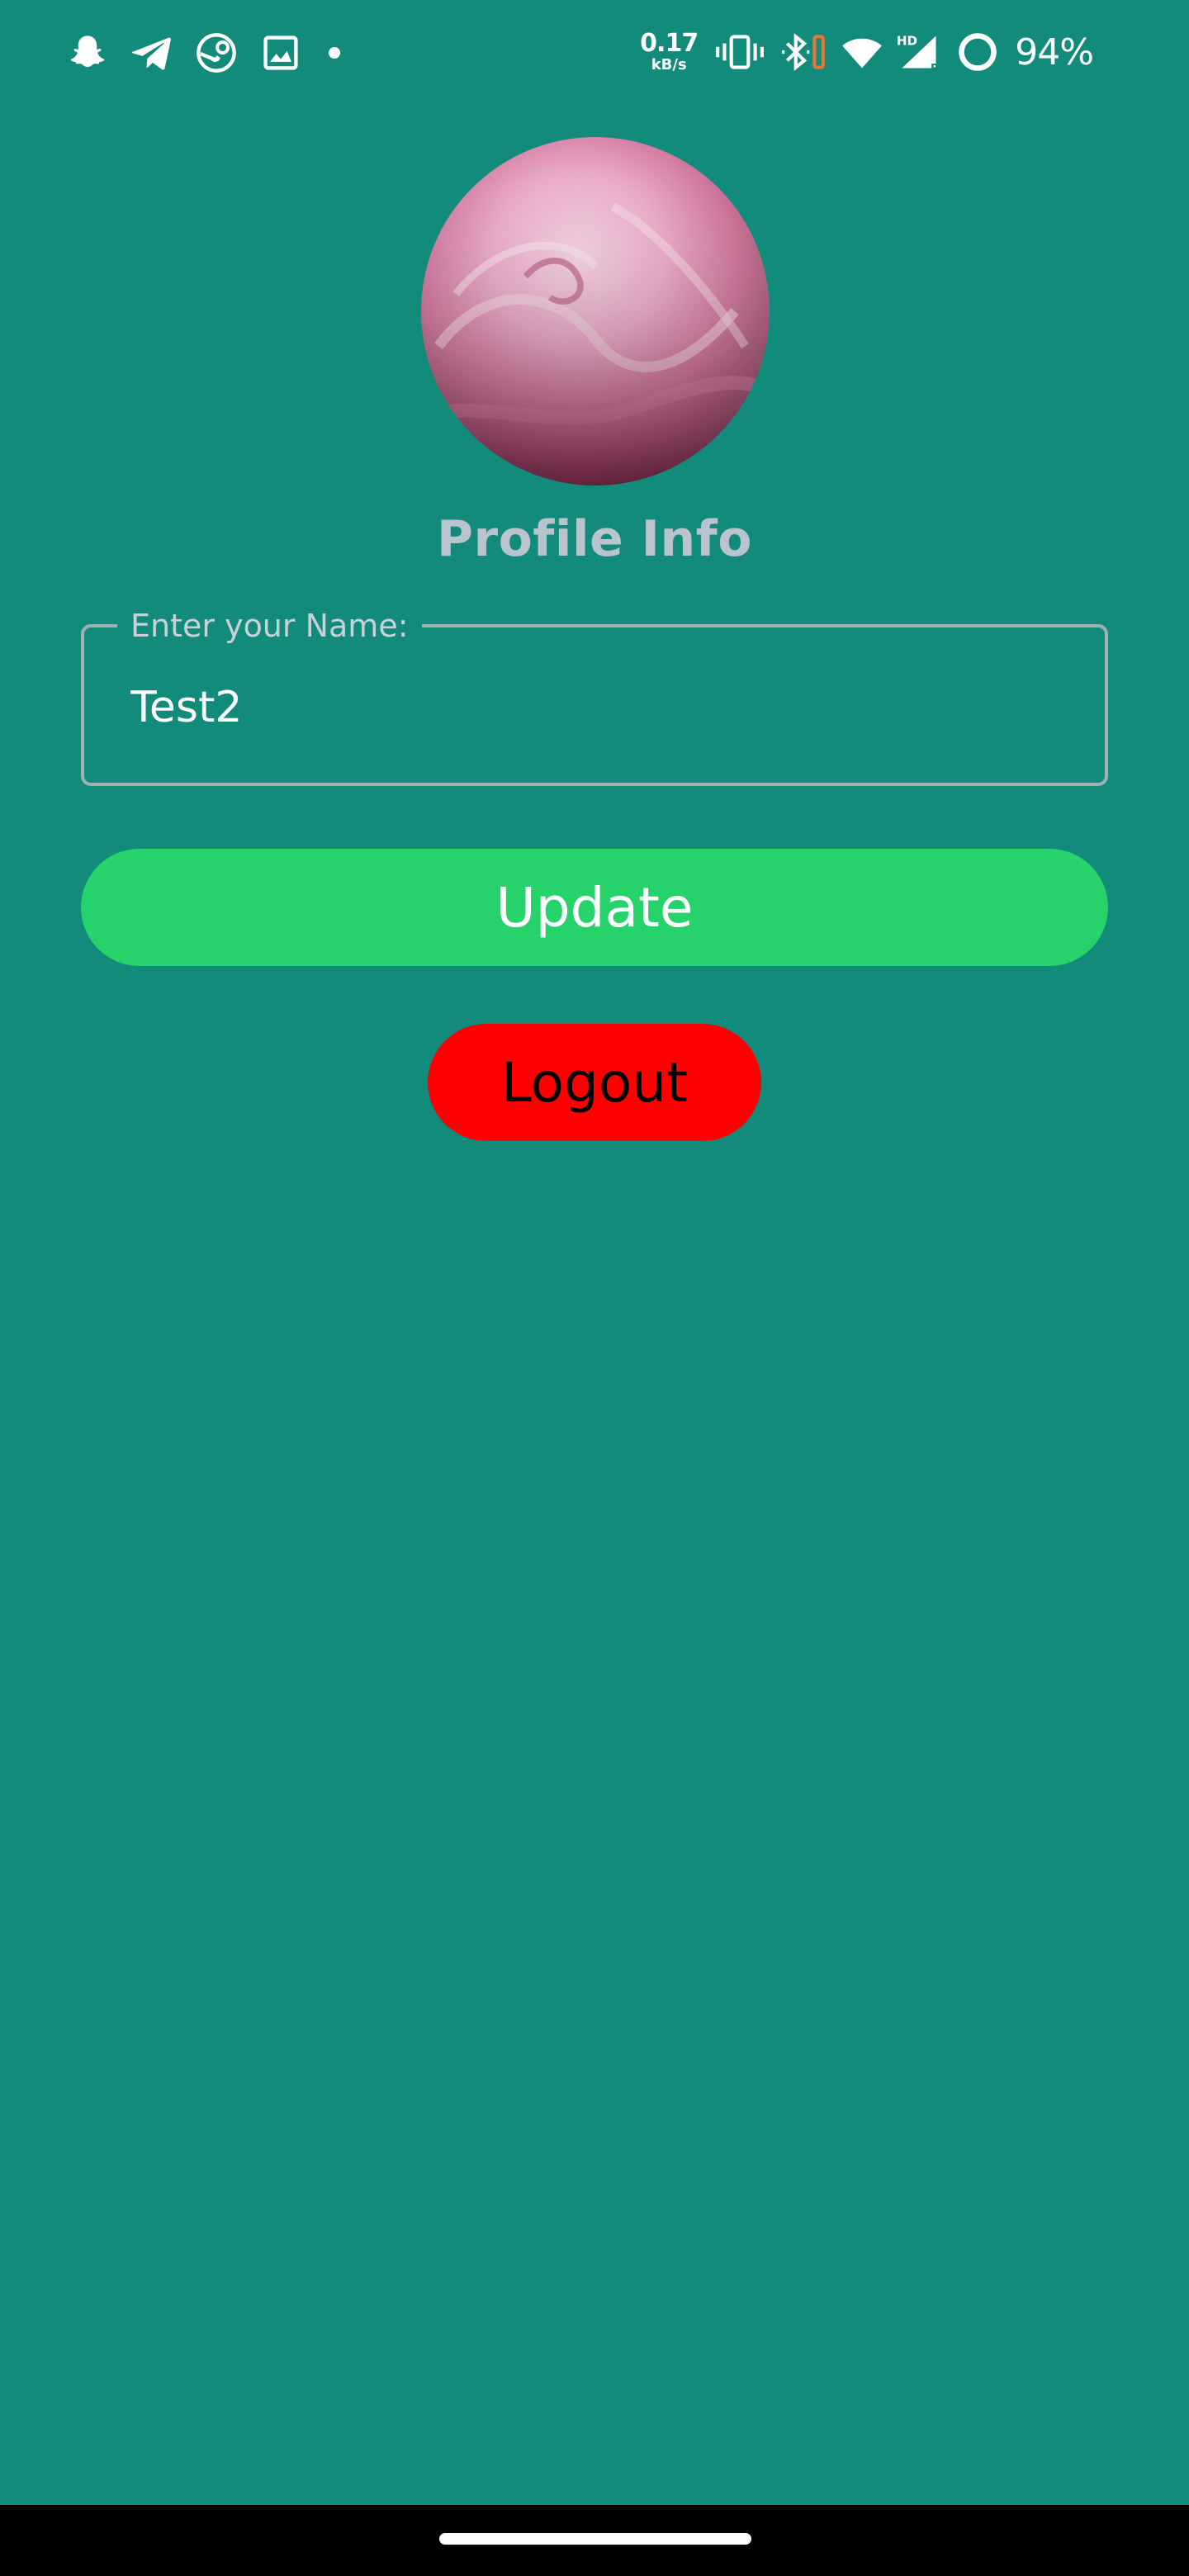 Image resolution: width=1189 pixels, height=2576 pixels. I want to click on notification-icons, so click(203, 53).